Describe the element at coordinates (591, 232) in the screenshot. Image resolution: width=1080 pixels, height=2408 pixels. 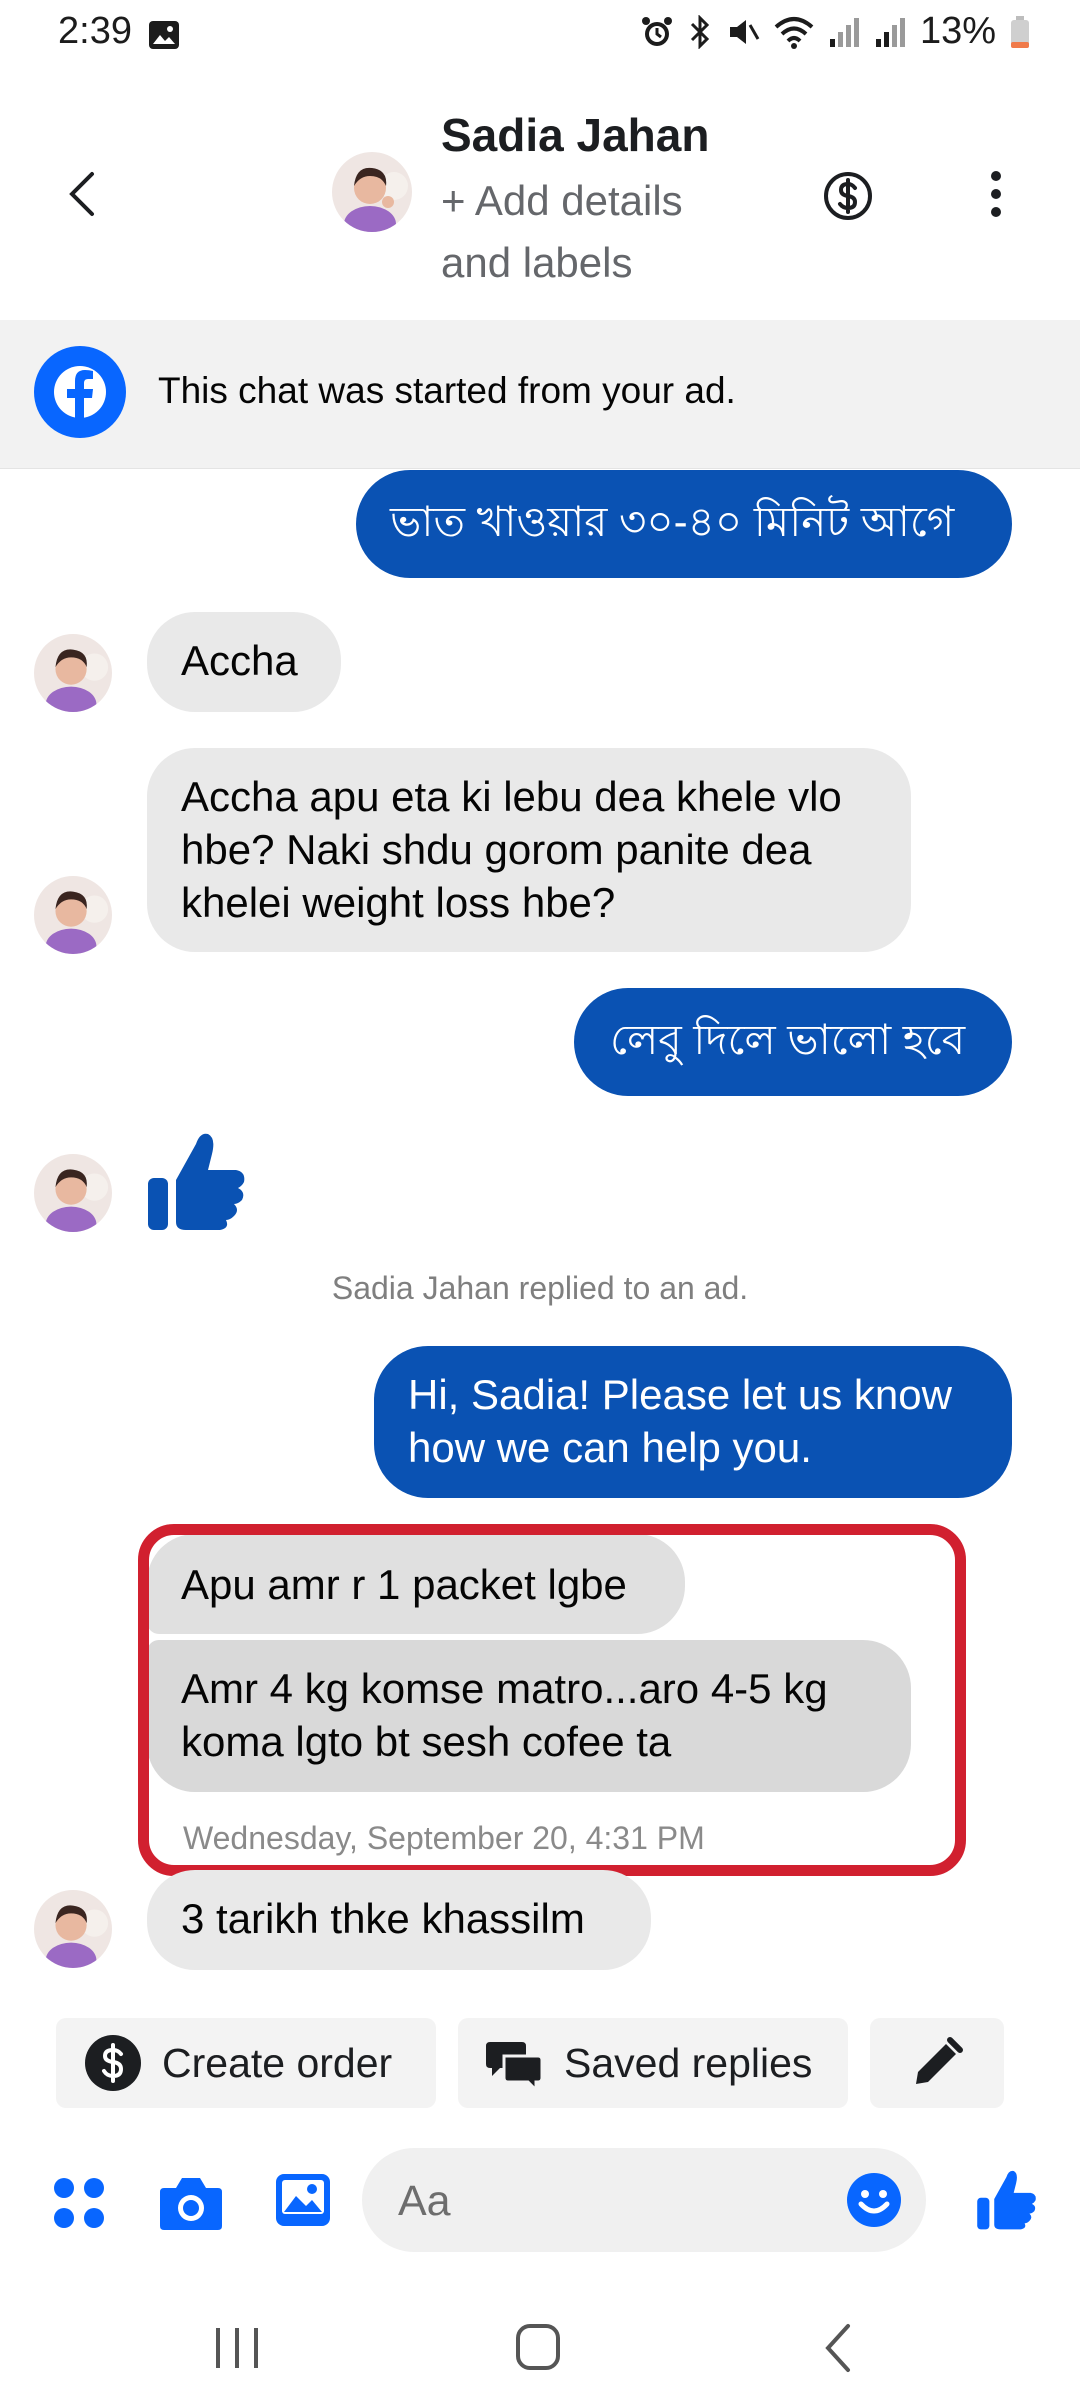
I see `add-details-link: + Add details and labels` at that location.